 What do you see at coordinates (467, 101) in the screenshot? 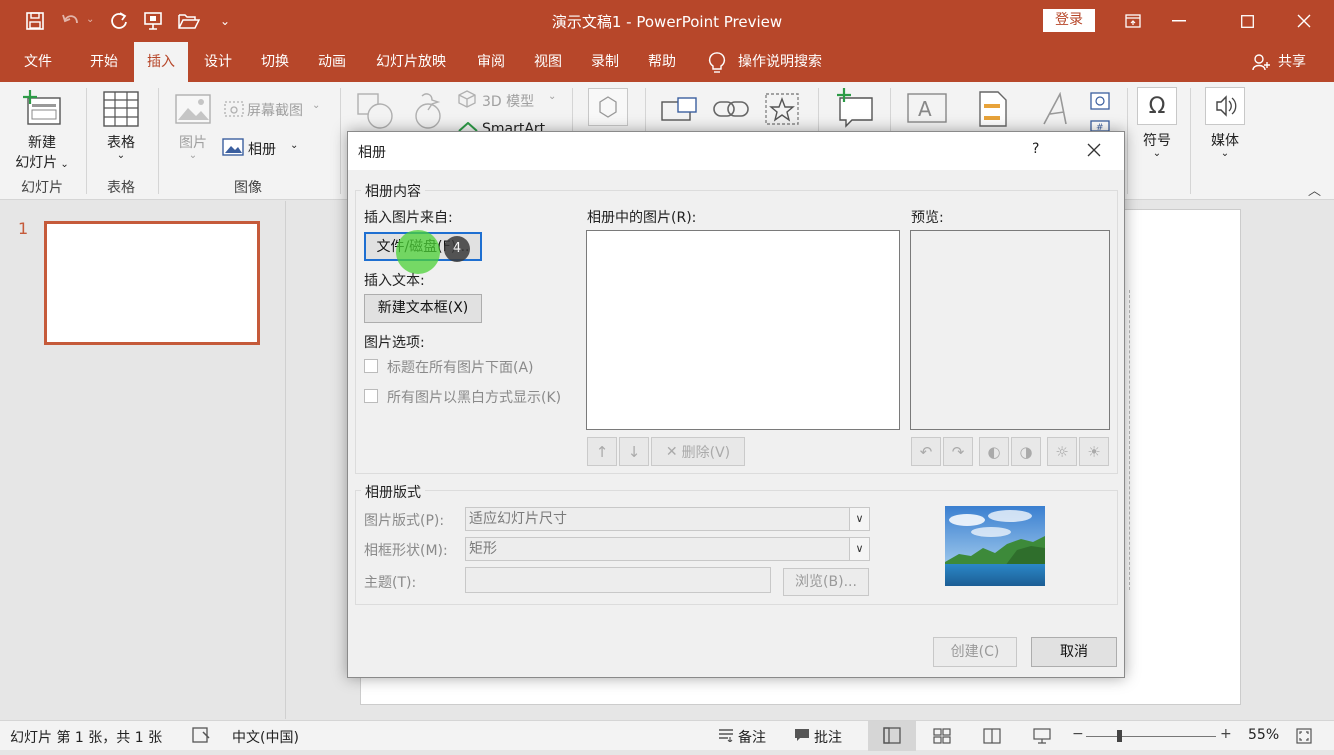
I see `3d-model-icon` at bounding box center [467, 101].